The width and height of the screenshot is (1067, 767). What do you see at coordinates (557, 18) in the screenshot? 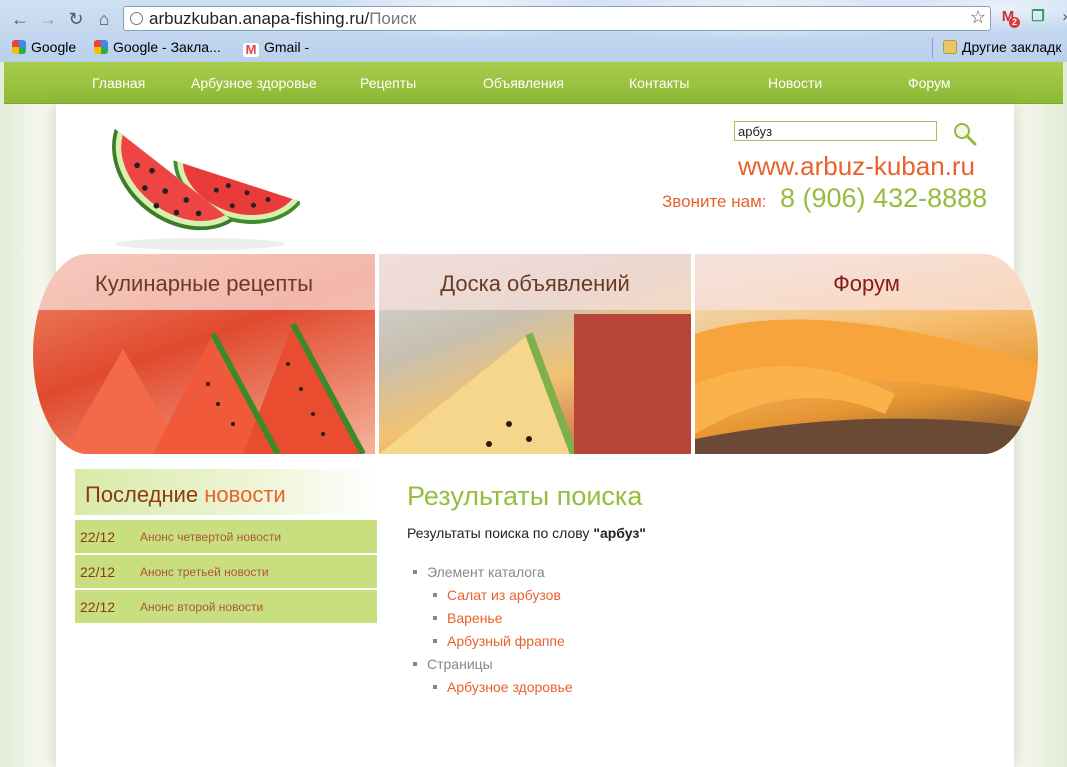
I see `address-bar: arbuzkuban.anapa-fishing.ru/Поиск ☆` at bounding box center [557, 18].